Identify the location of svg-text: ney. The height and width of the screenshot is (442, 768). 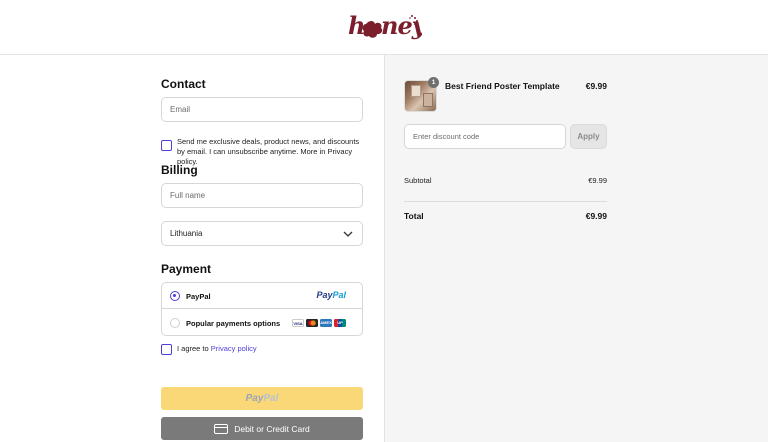
(401, 25).